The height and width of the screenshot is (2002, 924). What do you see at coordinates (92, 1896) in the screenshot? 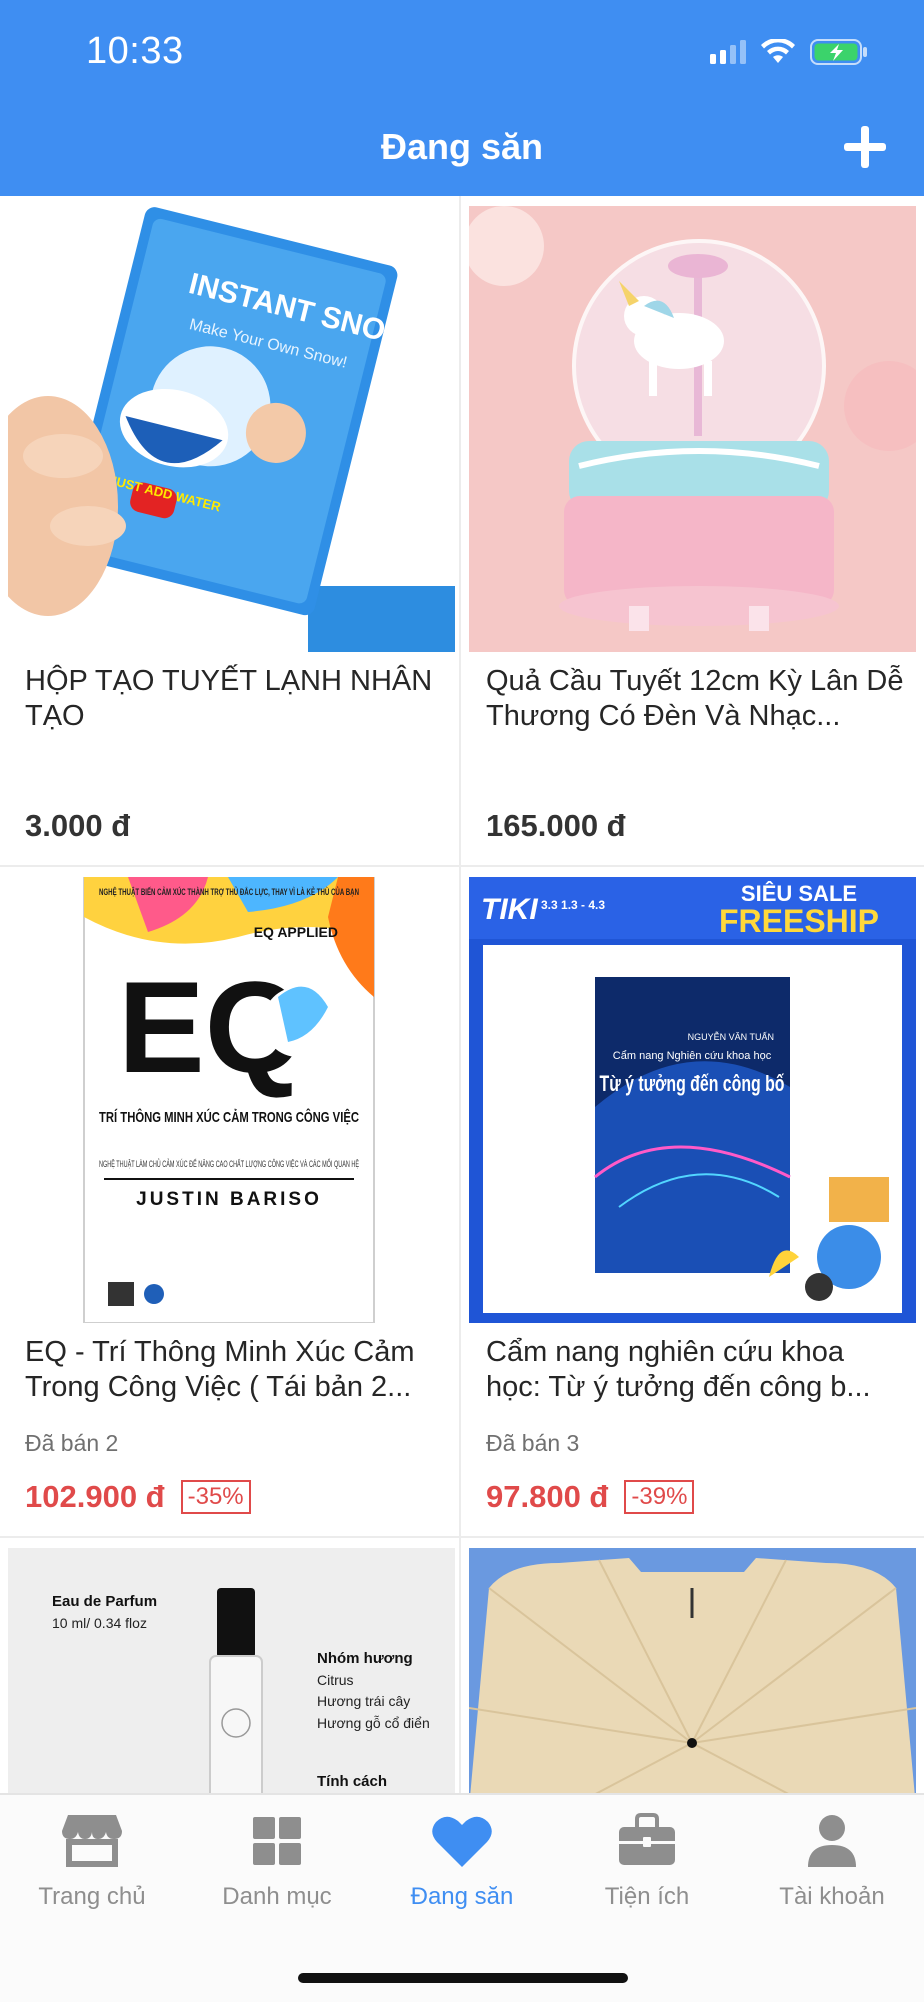
I see `tab-label: Trang chủ` at bounding box center [92, 1896].